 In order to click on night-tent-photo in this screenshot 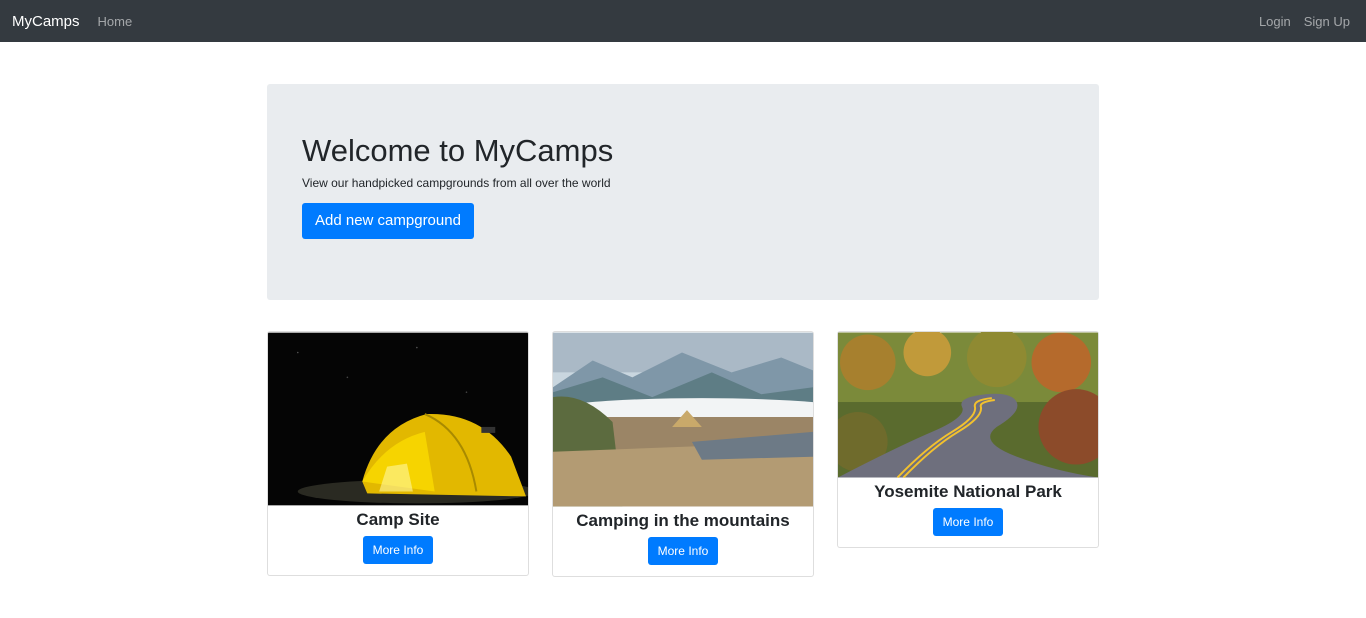, I will do `click(398, 419)`.